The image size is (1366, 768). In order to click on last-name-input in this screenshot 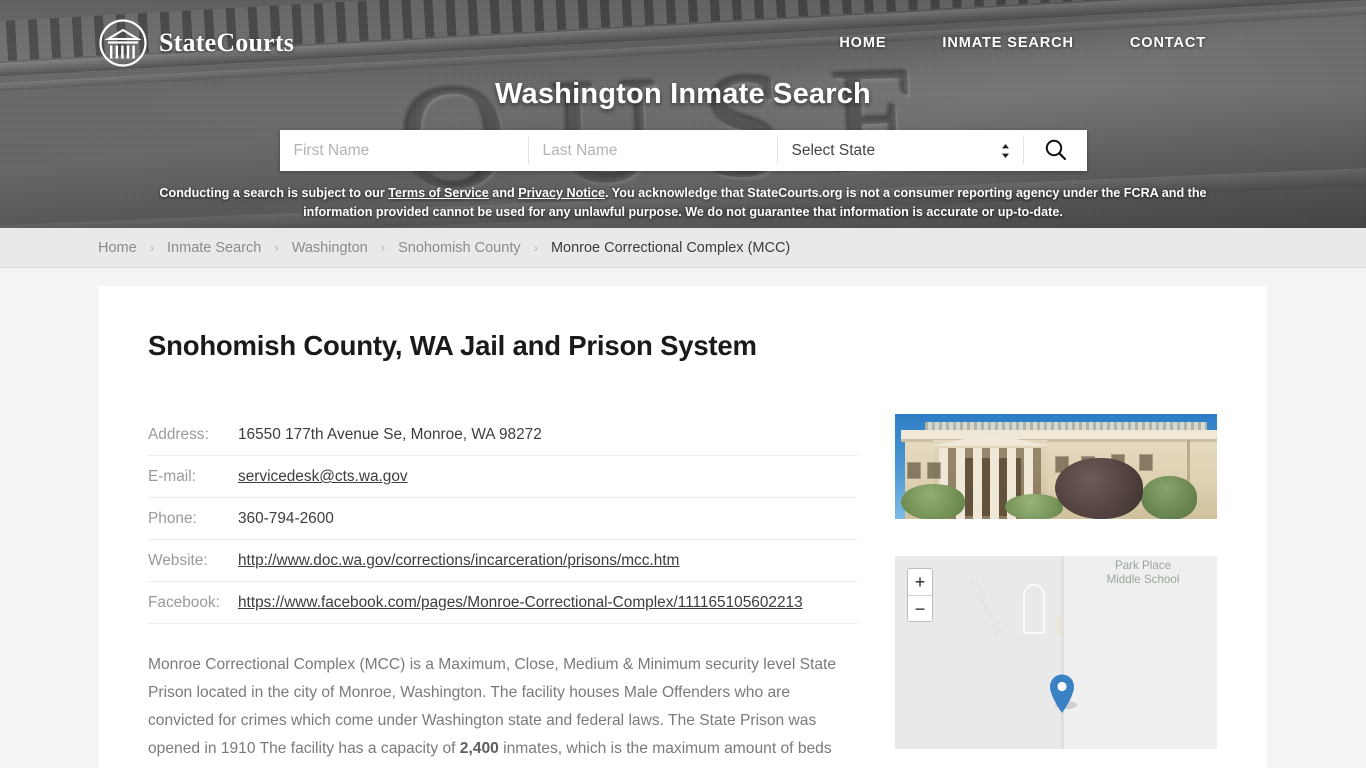, I will do `click(652, 150)`.